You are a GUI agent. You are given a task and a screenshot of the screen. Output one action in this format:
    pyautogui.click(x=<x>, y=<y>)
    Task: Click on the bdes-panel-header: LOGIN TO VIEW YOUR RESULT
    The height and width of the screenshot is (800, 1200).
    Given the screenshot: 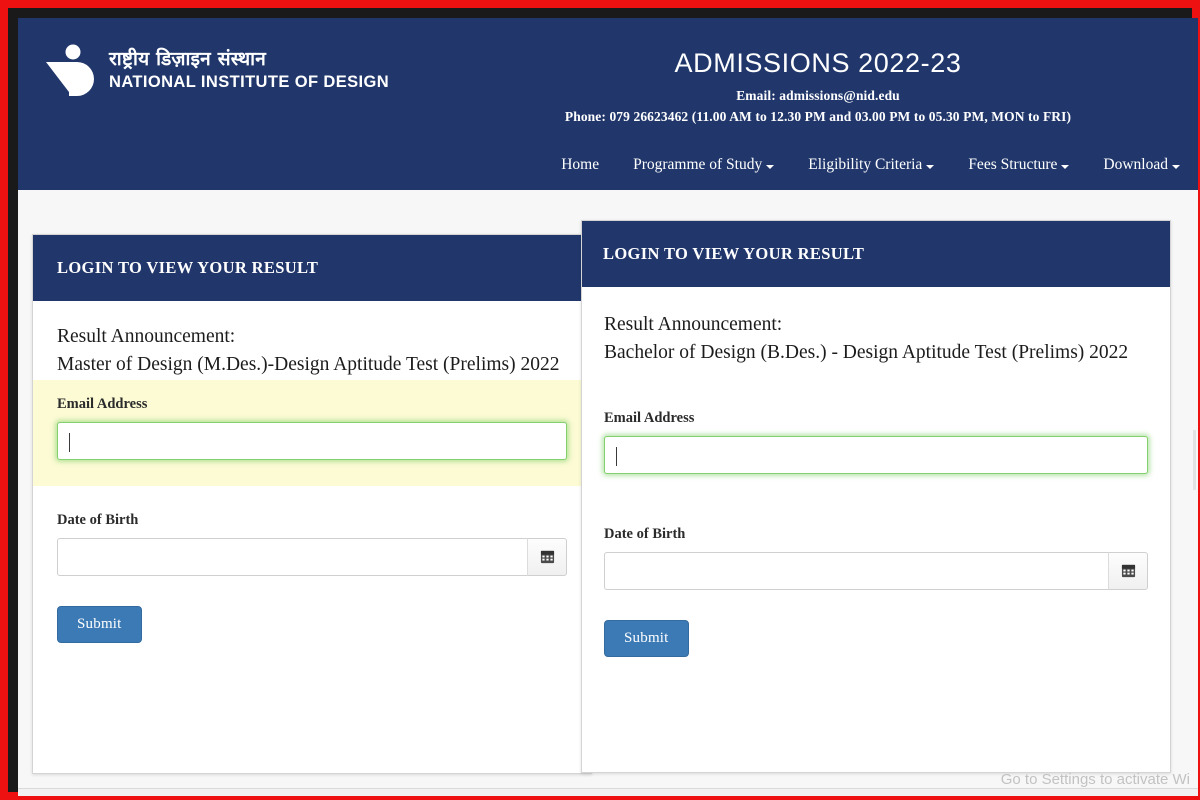 What is the action you would take?
    pyautogui.click(x=876, y=254)
    